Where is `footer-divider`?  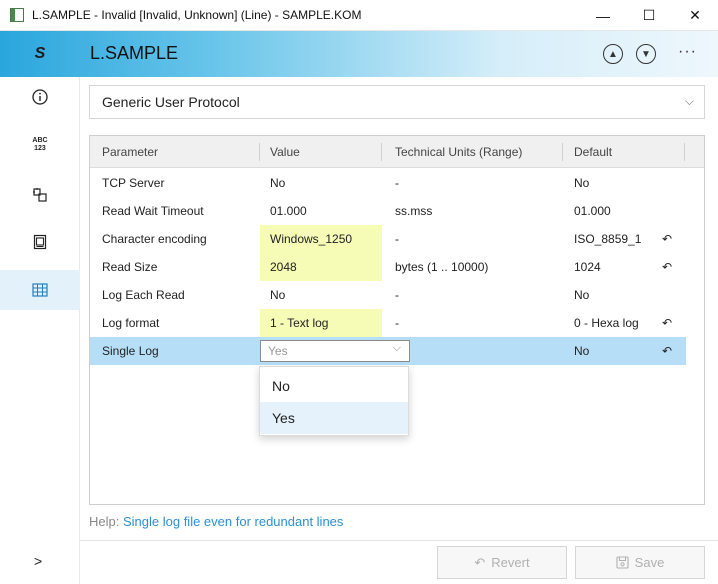
footer-divider is located at coordinates (399, 540).